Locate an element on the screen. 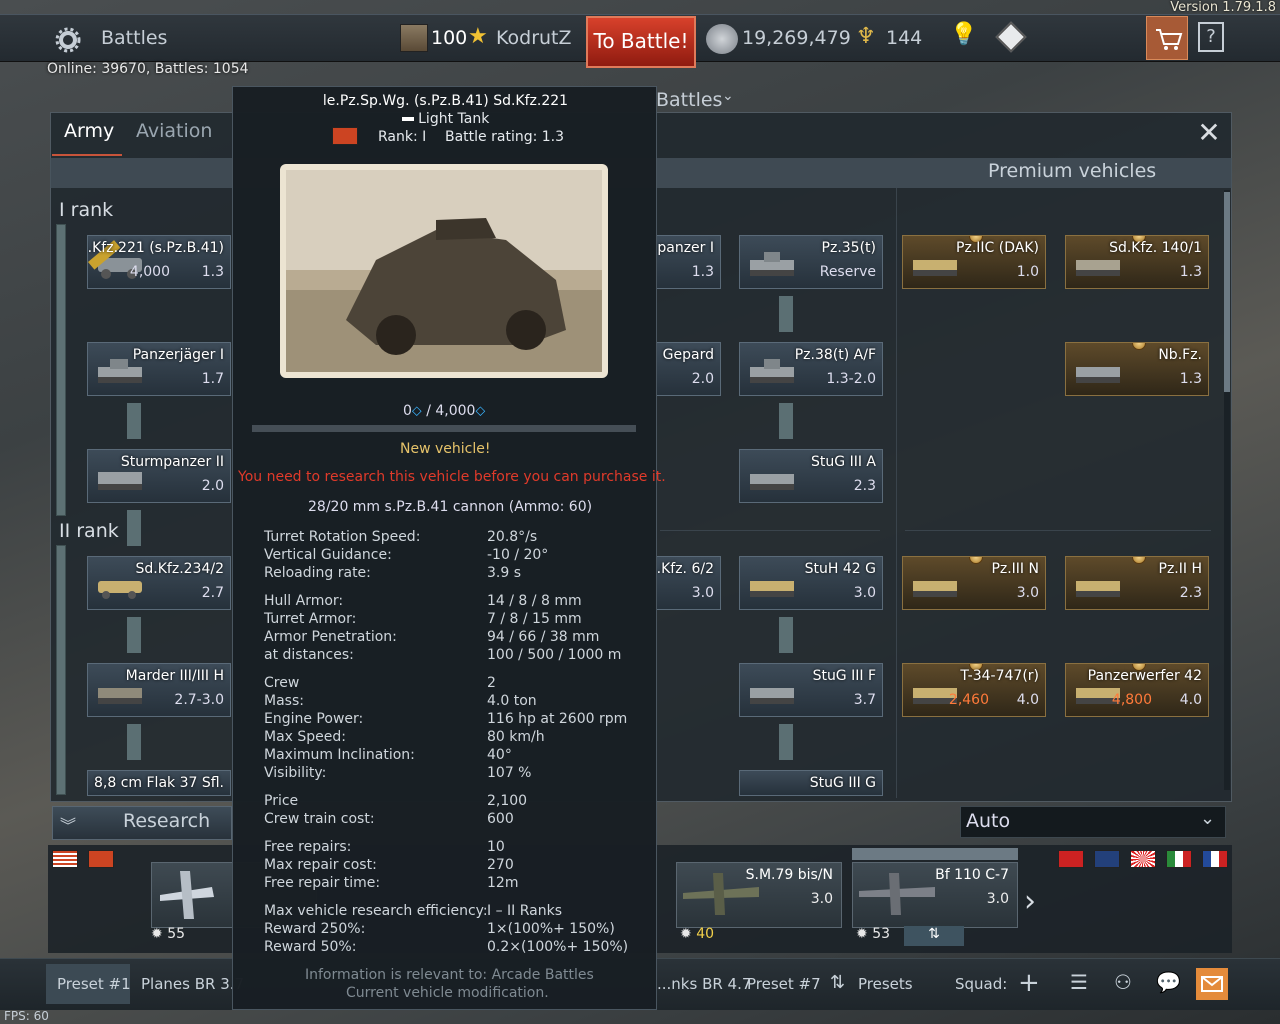 The image size is (1280, 1024). shop-cart-button is located at coordinates (1167, 38).